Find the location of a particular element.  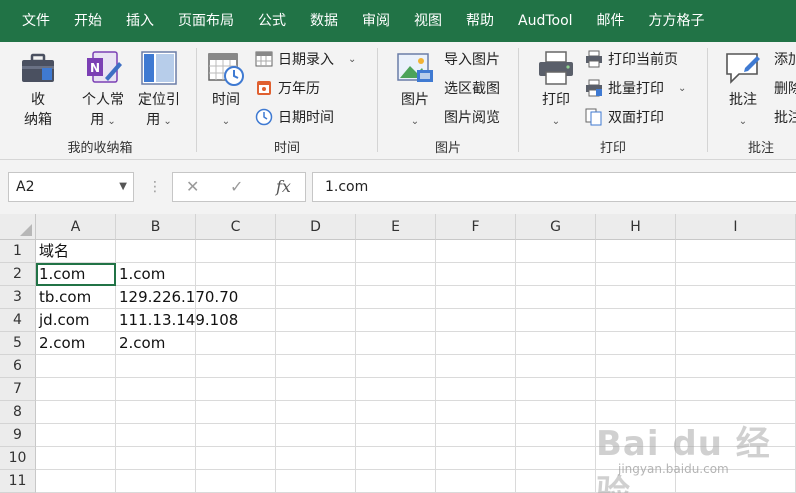

cell-b4: 111.13.149.108 is located at coordinates (177, 320).